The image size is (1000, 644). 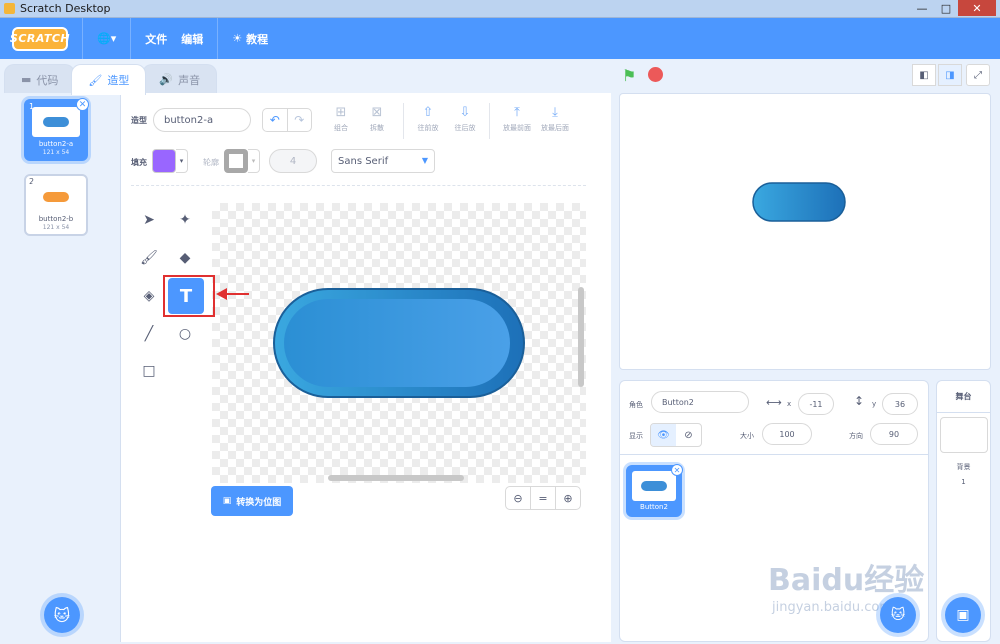 What do you see at coordinates (465, 128) in the screenshot?
I see `backward-label: 往后放` at bounding box center [465, 128].